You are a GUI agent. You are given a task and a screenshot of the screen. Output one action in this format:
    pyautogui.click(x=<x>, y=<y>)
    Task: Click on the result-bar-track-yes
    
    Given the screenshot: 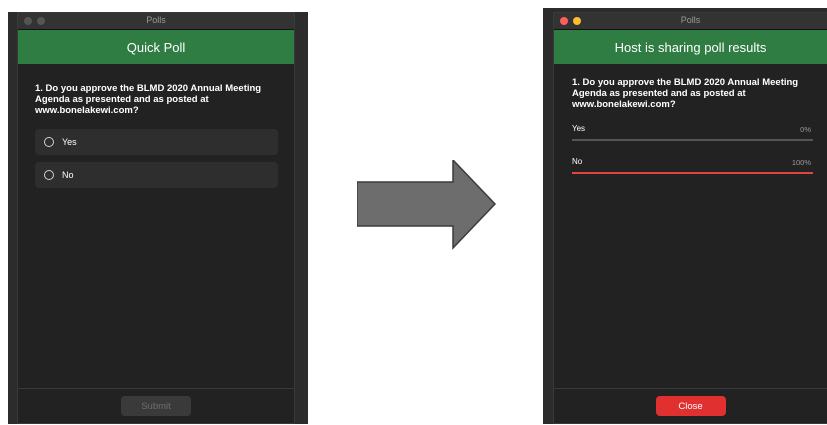 What is the action you would take?
    pyautogui.click(x=692, y=140)
    